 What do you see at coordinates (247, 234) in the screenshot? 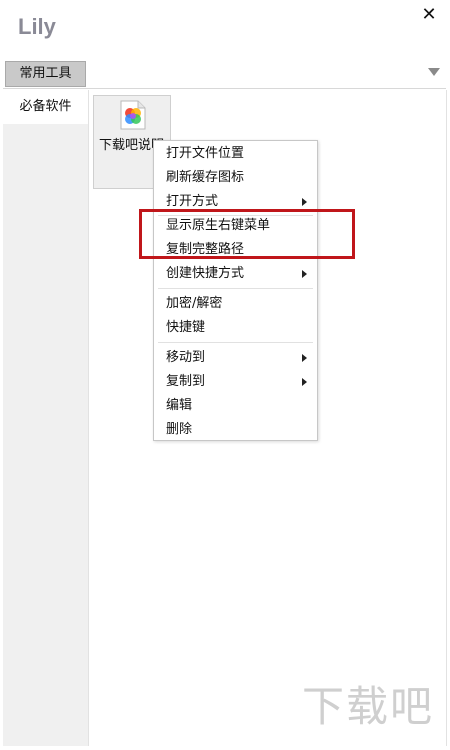
I see `annotation-highlight-box` at bounding box center [247, 234].